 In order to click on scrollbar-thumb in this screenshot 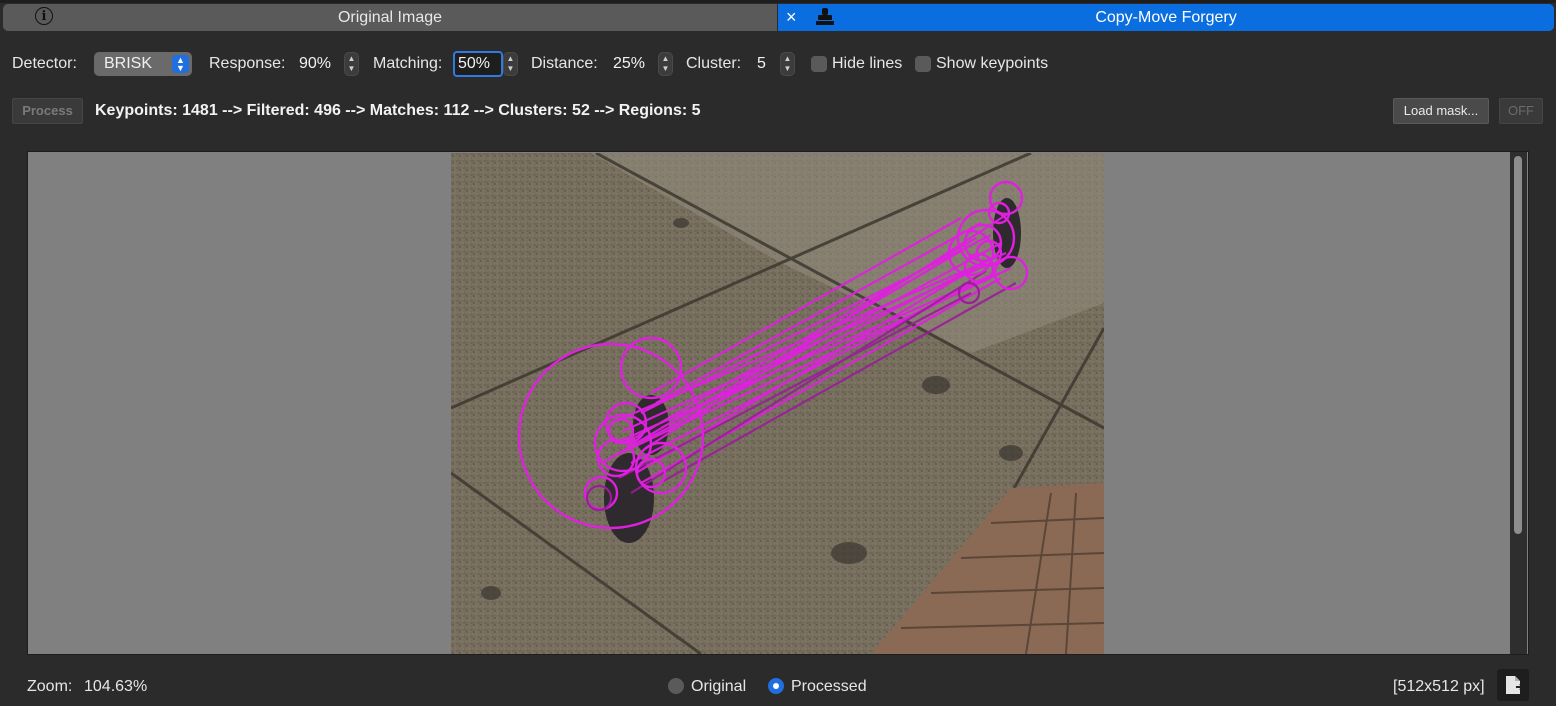, I will do `click(1518, 345)`.